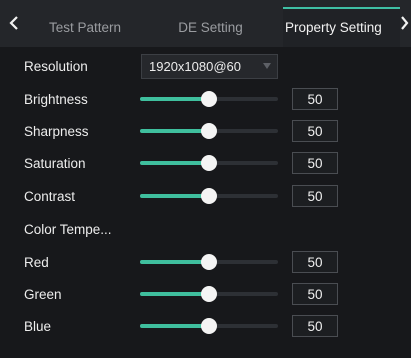 The width and height of the screenshot is (411, 358). I want to click on tab-property-setting: Property Setting, so click(341, 27).